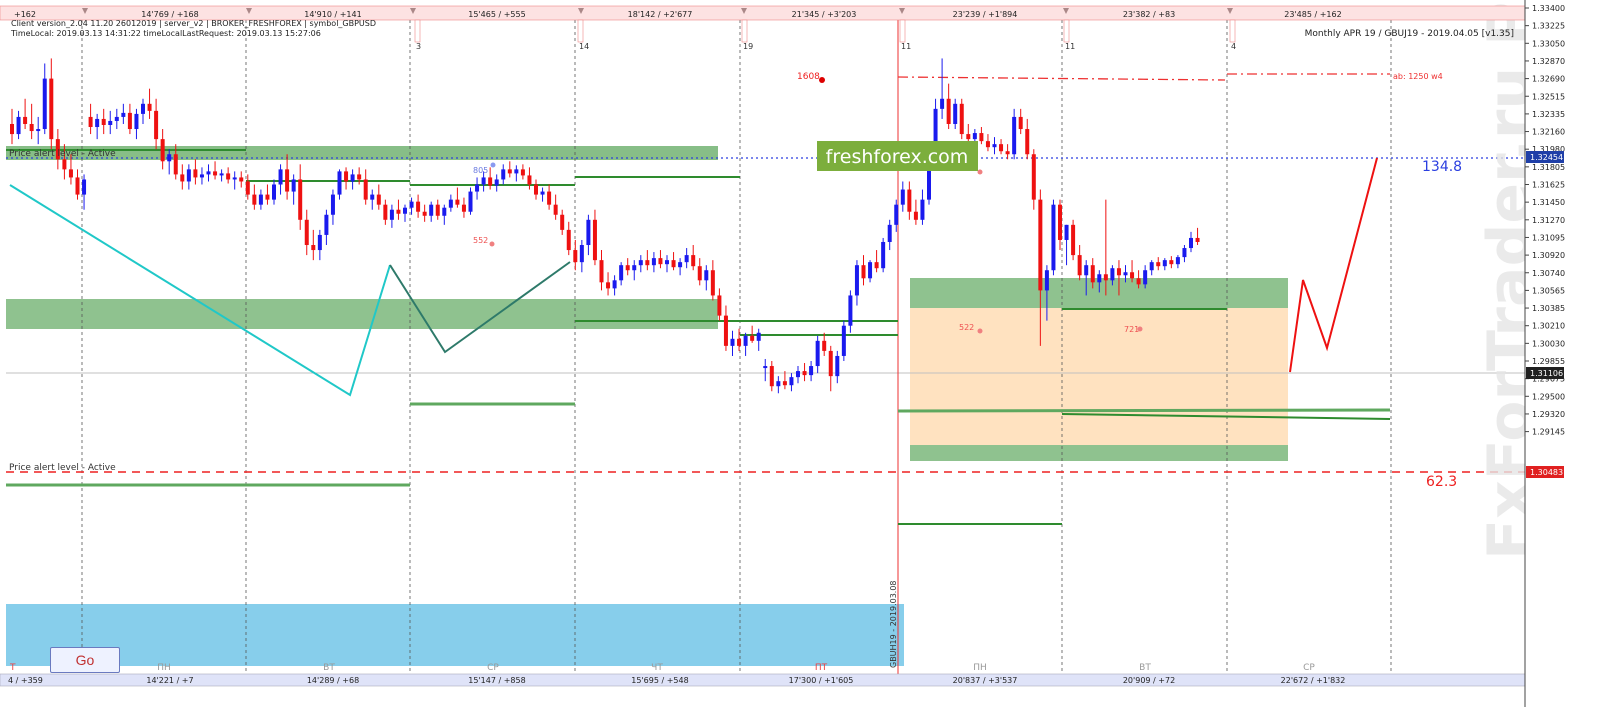 The image size is (1600, 707). I want to click on price-axis-label: 1.30565, so click(1548, 290).